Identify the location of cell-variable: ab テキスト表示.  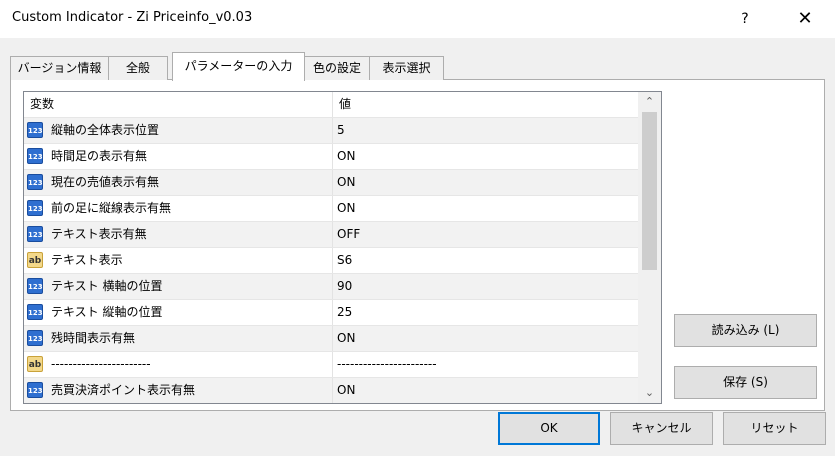
(178, 260).